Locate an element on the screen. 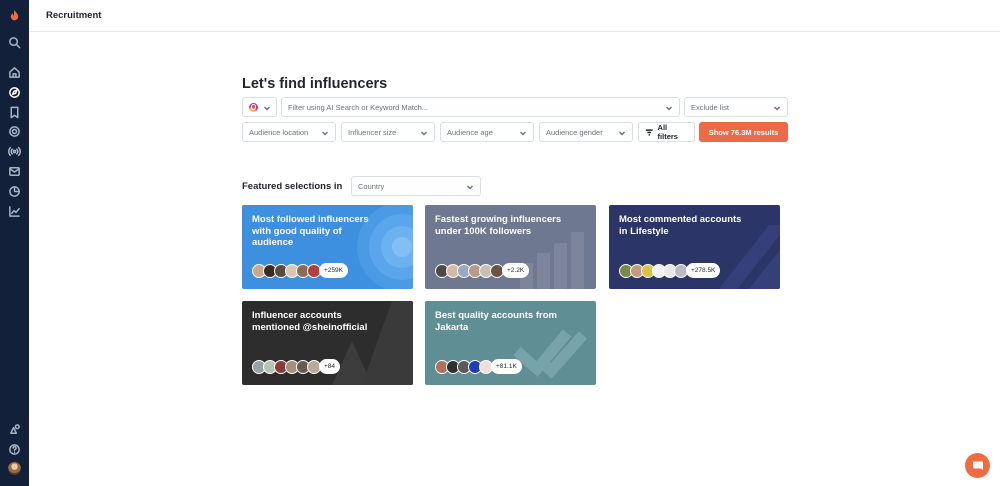 This screenshot has height=486, width=1000. avatar-group: +84 is located at coordinates (296, 366).